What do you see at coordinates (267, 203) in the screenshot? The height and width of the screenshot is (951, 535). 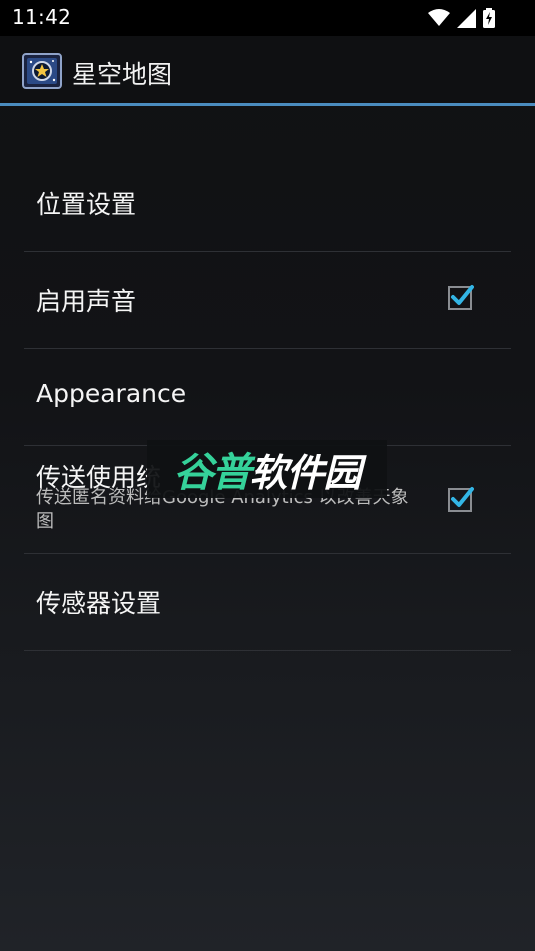 I see `pref-location-settings: 位置设置` at bounding box center [267, 203].